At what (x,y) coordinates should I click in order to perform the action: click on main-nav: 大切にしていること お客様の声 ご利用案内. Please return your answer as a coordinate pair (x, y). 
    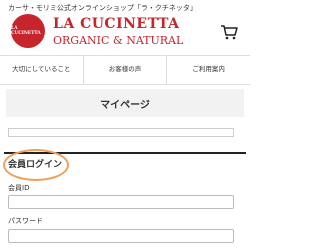
    Looking at the image, I should click on (125, 70).